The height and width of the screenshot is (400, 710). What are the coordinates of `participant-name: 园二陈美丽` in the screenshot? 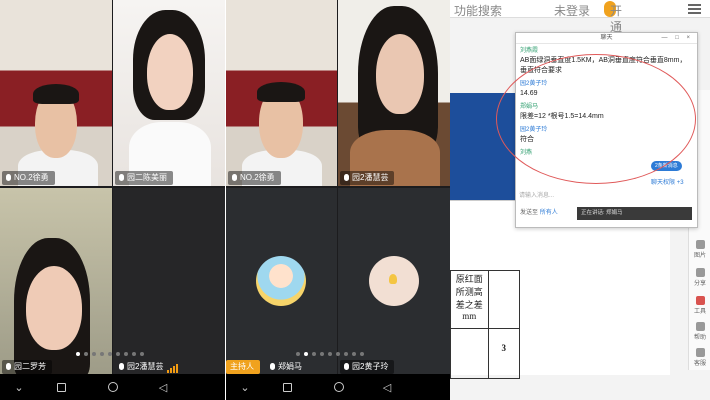 It's located at (147, 177).